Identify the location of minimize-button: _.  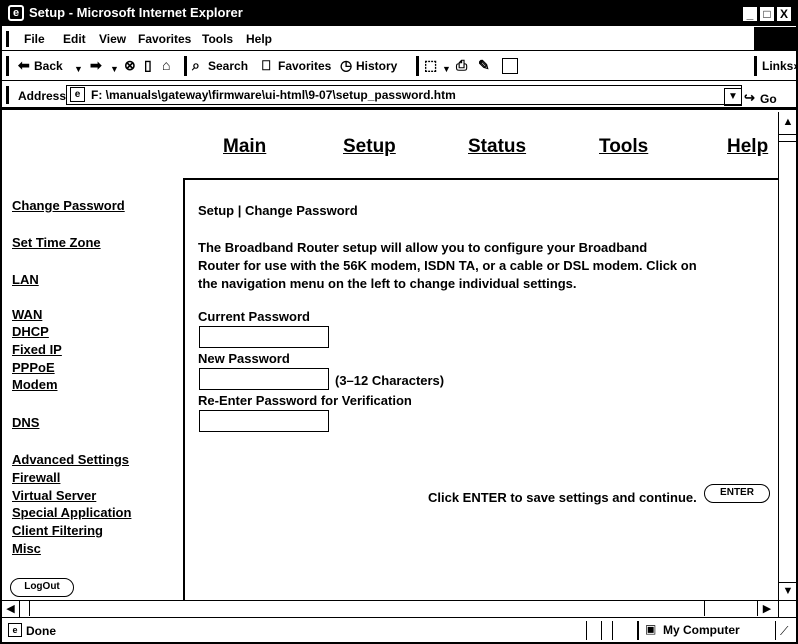
(750, 14).